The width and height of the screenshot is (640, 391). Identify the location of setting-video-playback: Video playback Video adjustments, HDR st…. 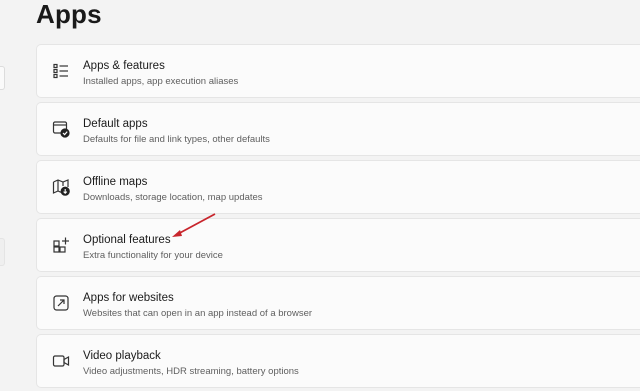
(338, 361).